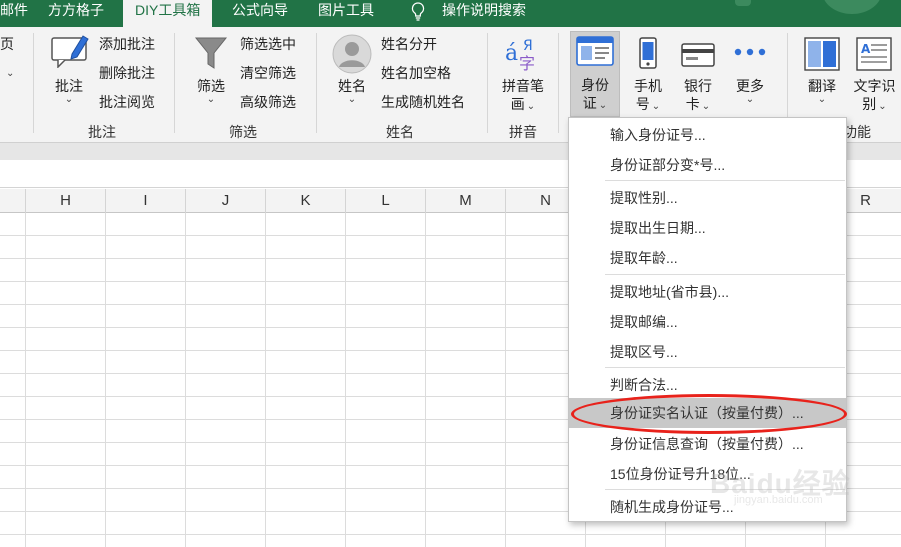 Image resolution: width=901 pixels, height=547 pixels. What do you see at coordinates (7, 44) in the screenshot?
I see `page-button: 页` at bounding box center [7, 44].